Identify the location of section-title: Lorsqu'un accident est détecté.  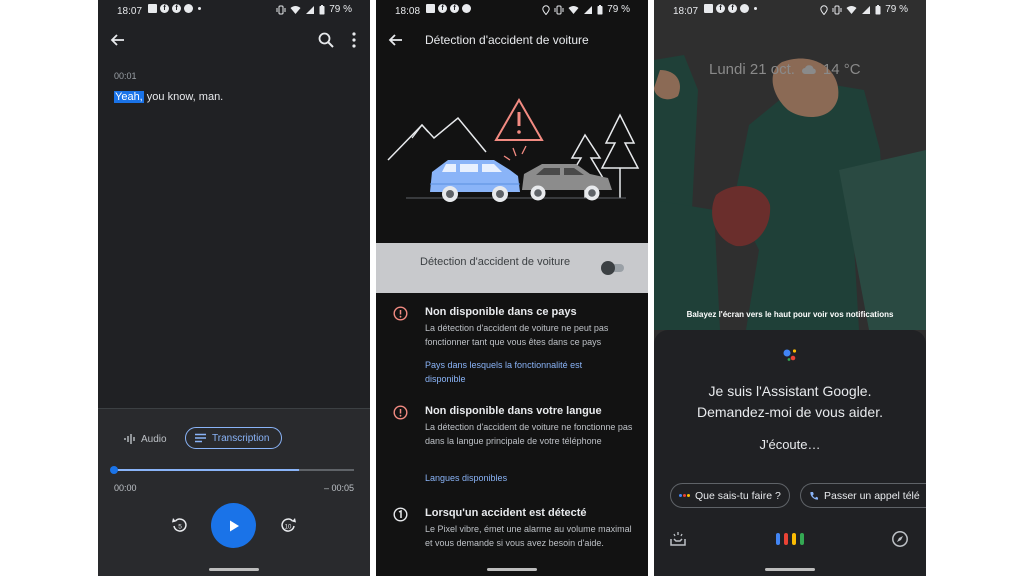
(506, 513).